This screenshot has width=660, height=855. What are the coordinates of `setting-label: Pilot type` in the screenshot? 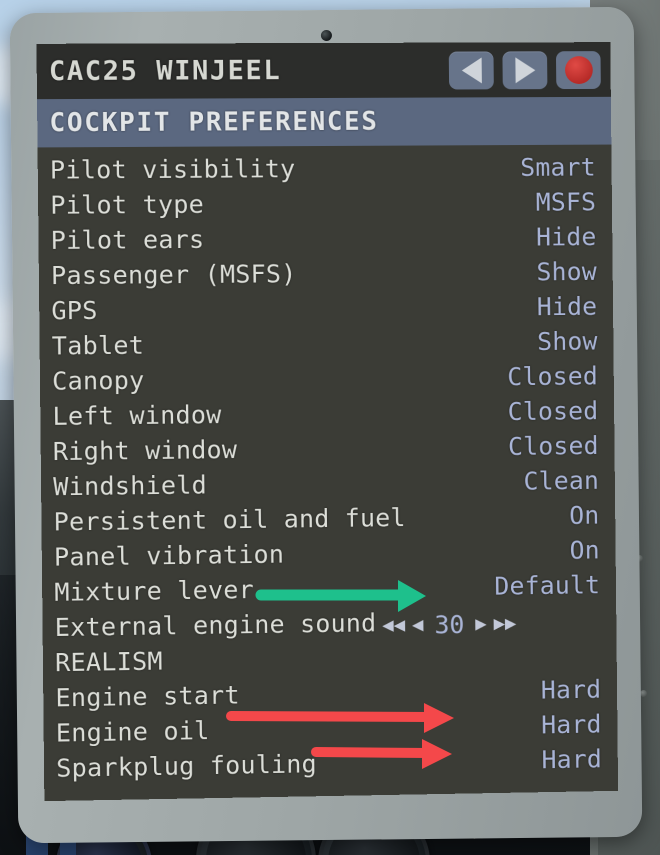 It's located at (127, 204).